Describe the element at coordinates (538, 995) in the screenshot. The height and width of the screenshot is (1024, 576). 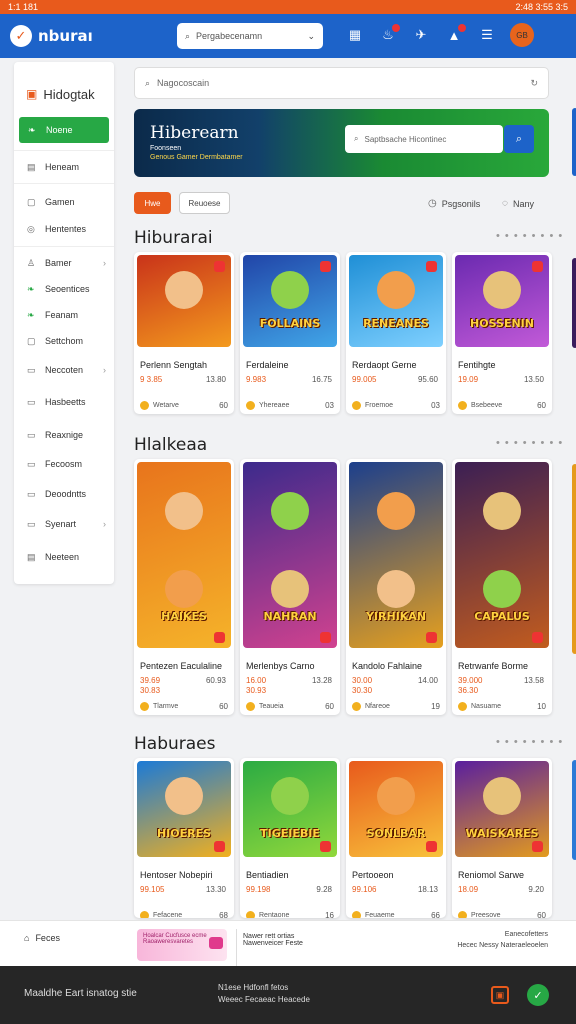
I see `check-icon: ✓` at that location.